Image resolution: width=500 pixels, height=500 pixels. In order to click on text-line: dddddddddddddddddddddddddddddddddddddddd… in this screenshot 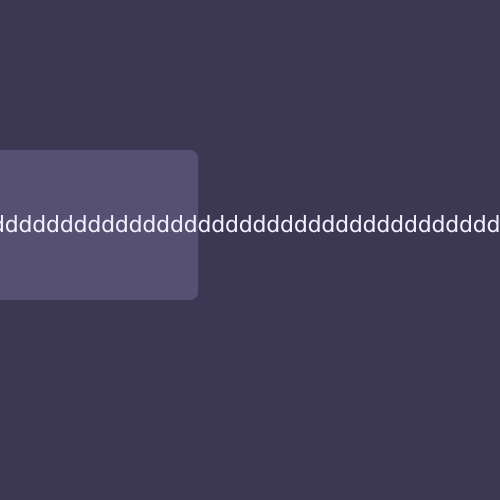, I will do `click(250, 225)`.